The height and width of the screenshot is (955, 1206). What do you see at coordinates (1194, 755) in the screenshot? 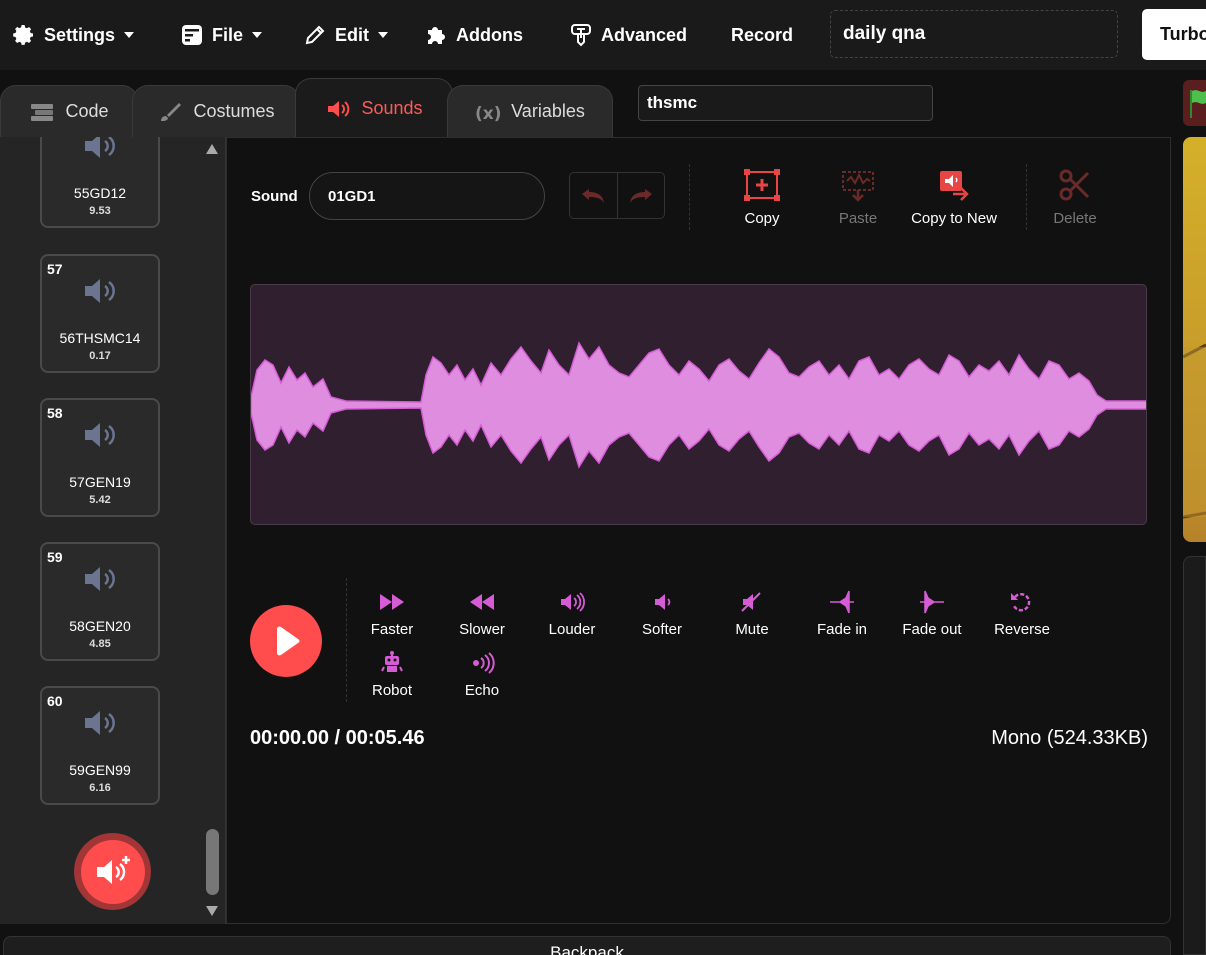
I see `sprite-info-panel` at bounding box center [1194, 755].